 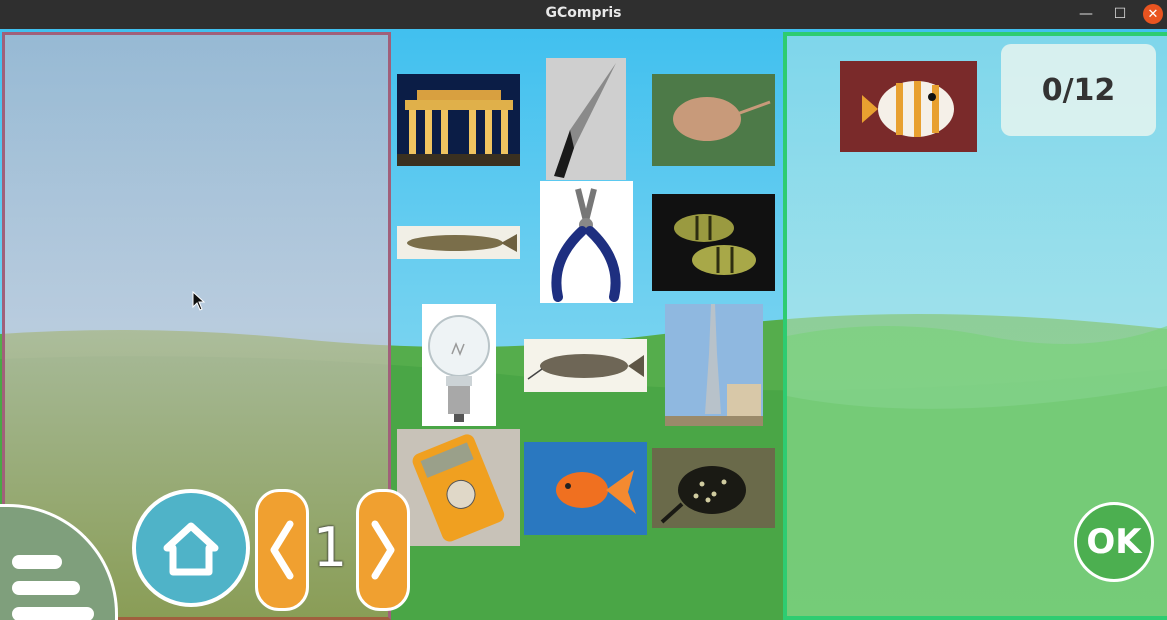 I want to click on item-brandenburg-gate, so click(x=458, y=120).